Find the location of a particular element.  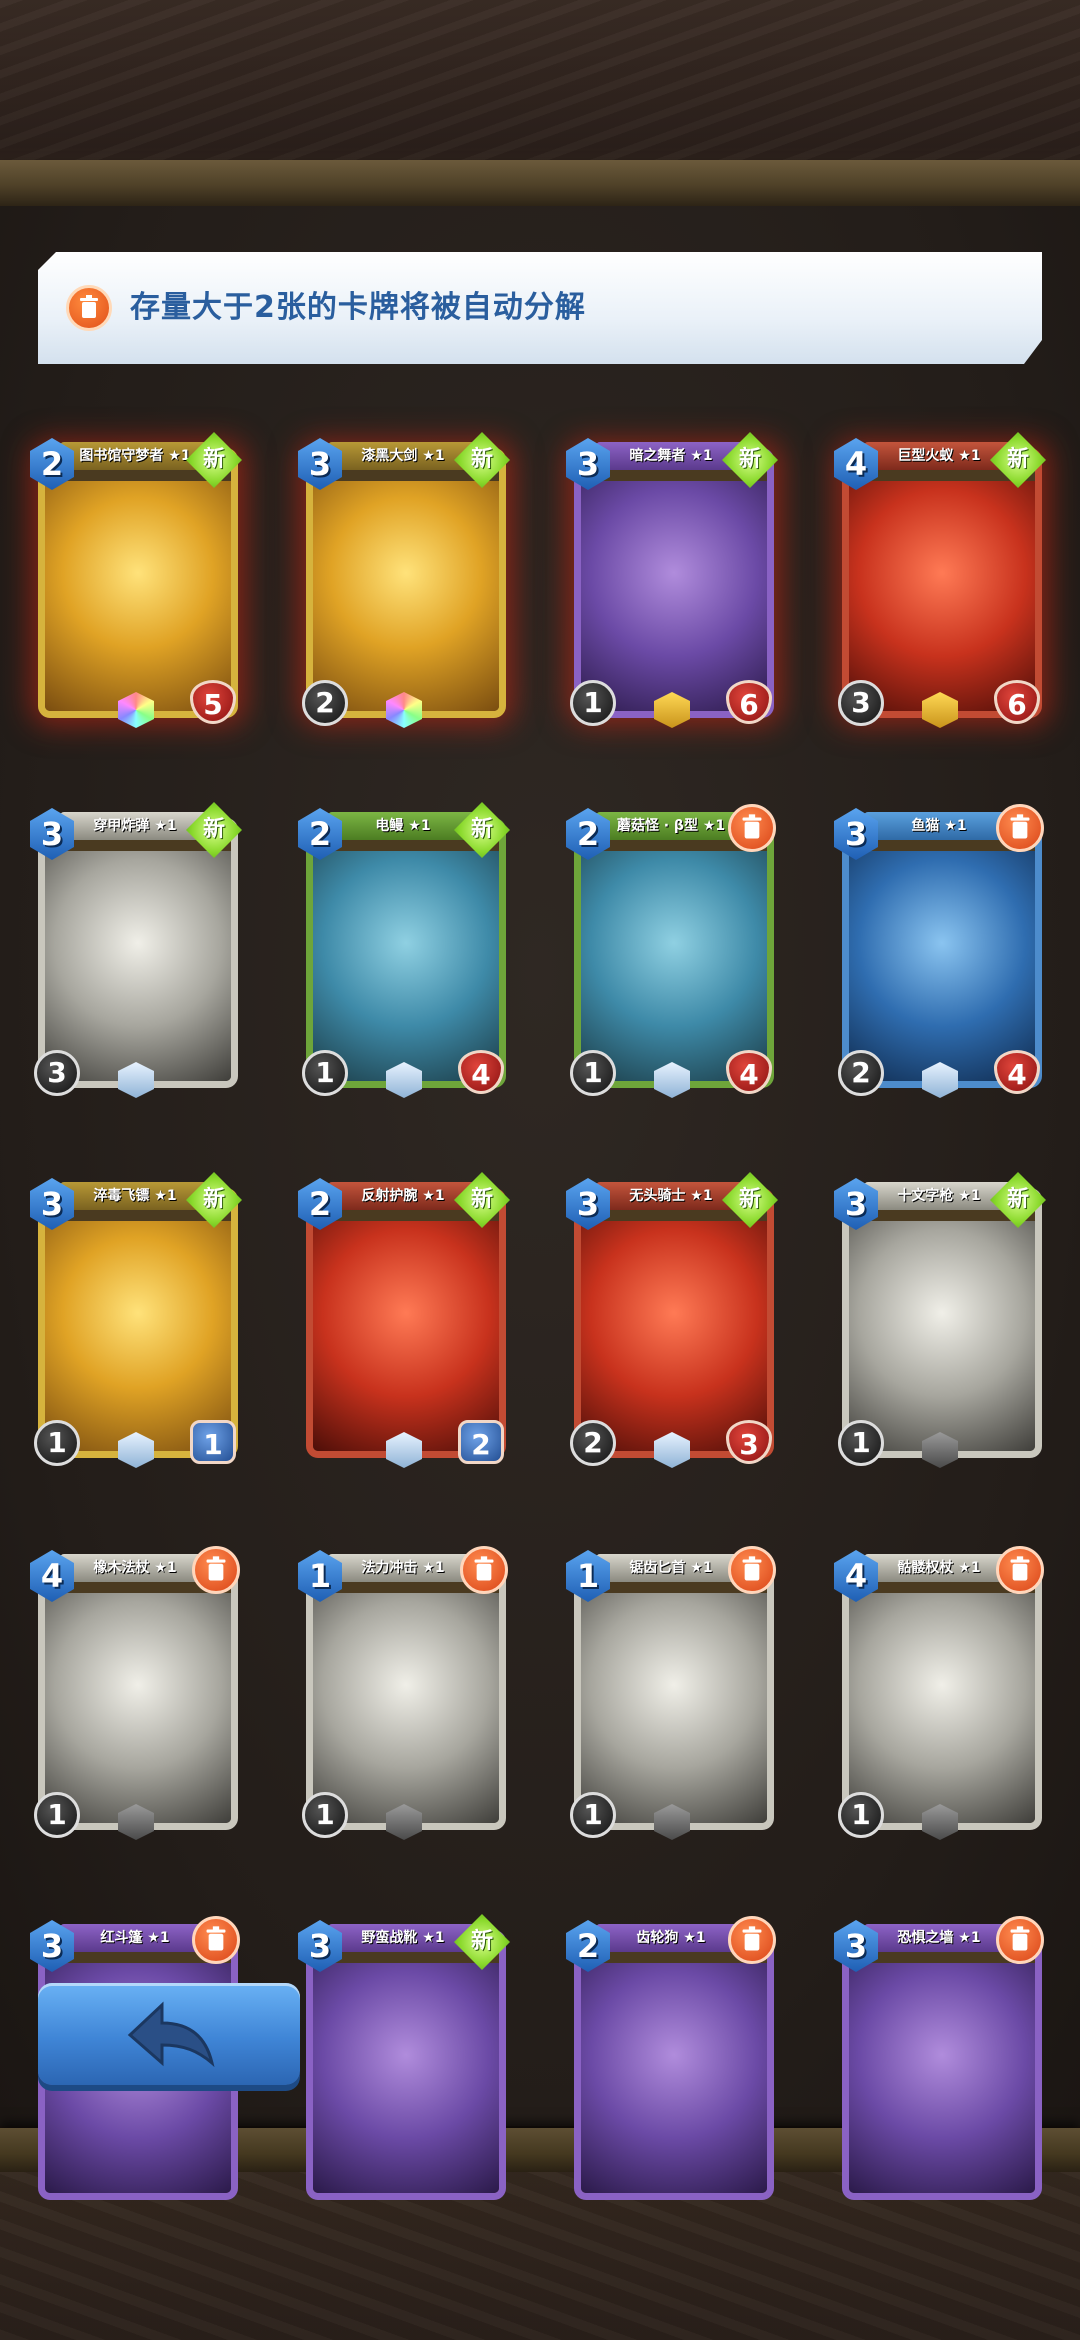

card-name: 蘑菇怪 · β型 ★1 is located at coordinates (671, 826).